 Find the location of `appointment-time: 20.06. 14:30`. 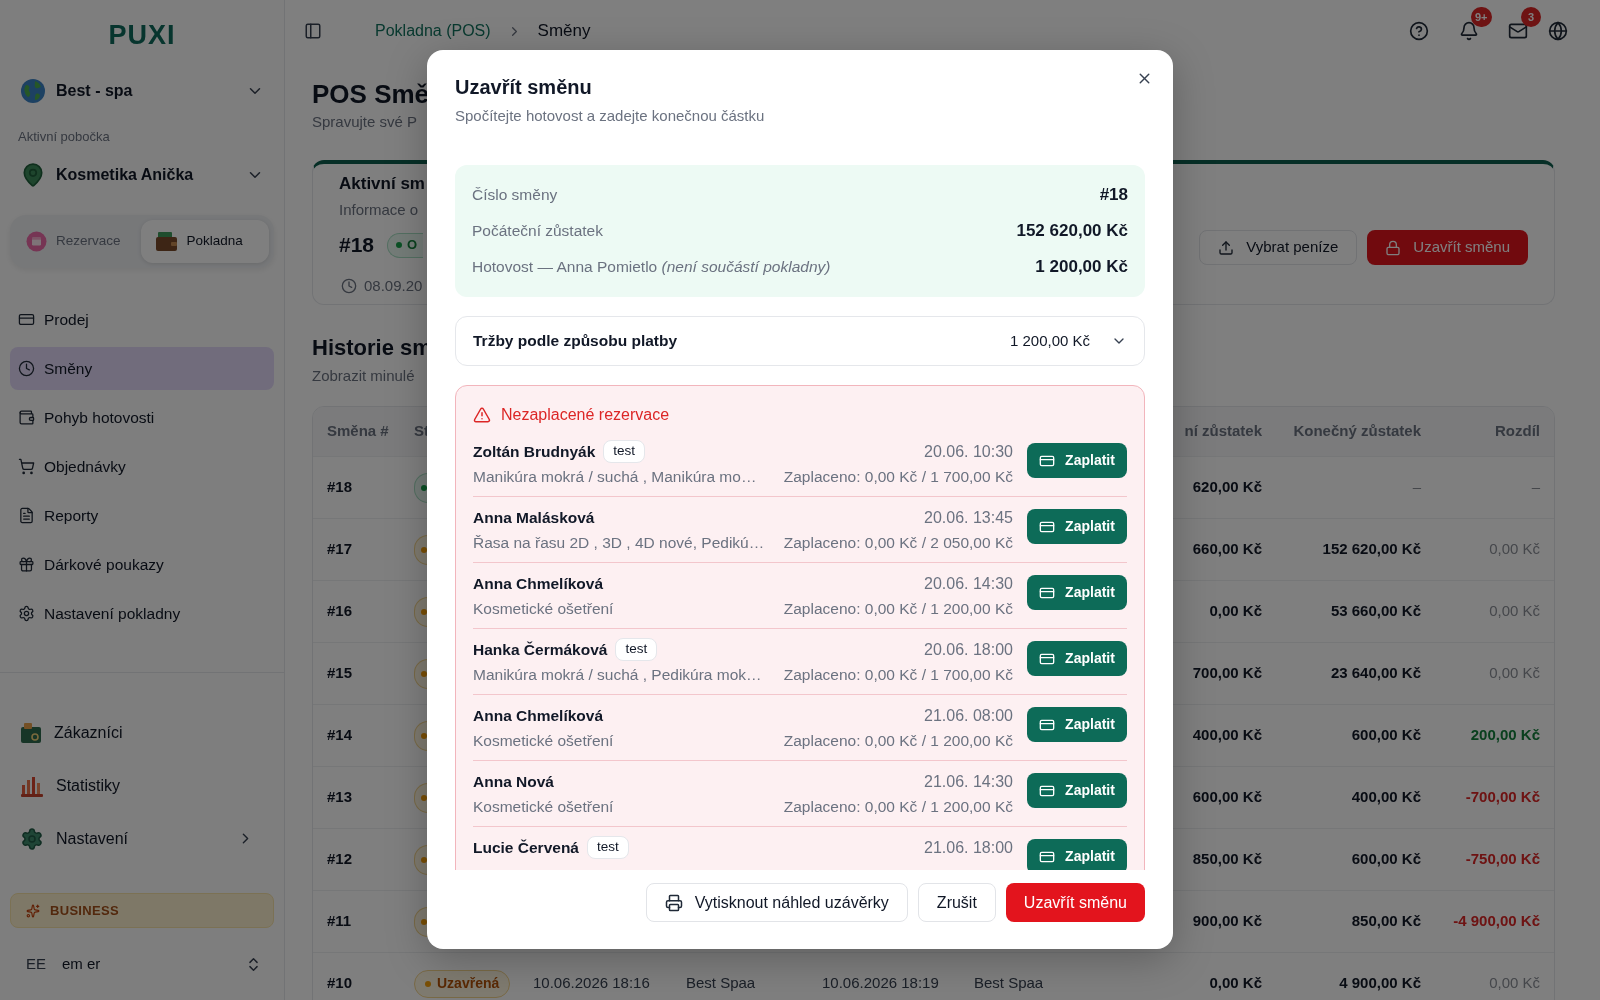

appointment-time: 20.06. 14:30 is located at coordinates (968, 583).